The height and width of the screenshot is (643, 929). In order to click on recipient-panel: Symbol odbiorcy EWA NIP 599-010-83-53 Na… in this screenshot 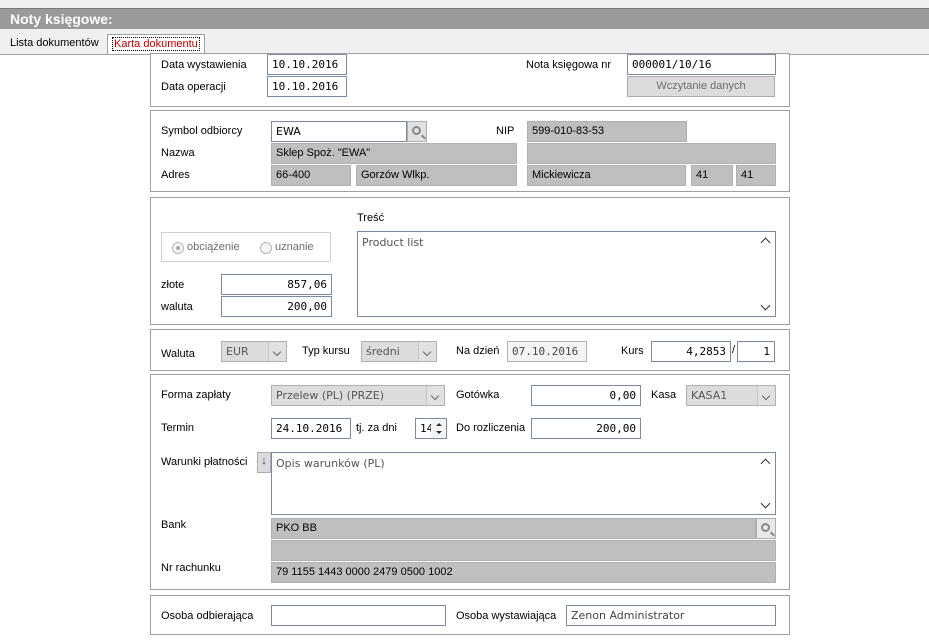, I will do `click(470, 151)`.